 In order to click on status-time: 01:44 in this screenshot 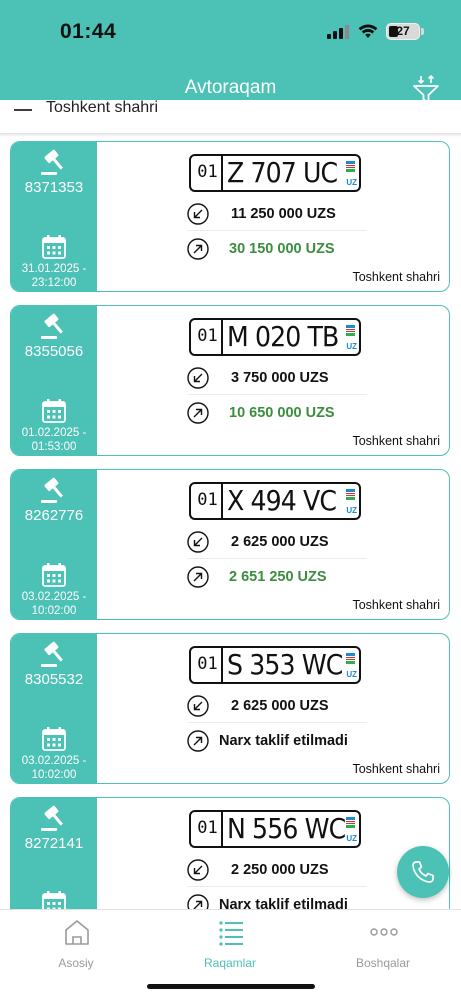, I will do `click(88, 31)`.